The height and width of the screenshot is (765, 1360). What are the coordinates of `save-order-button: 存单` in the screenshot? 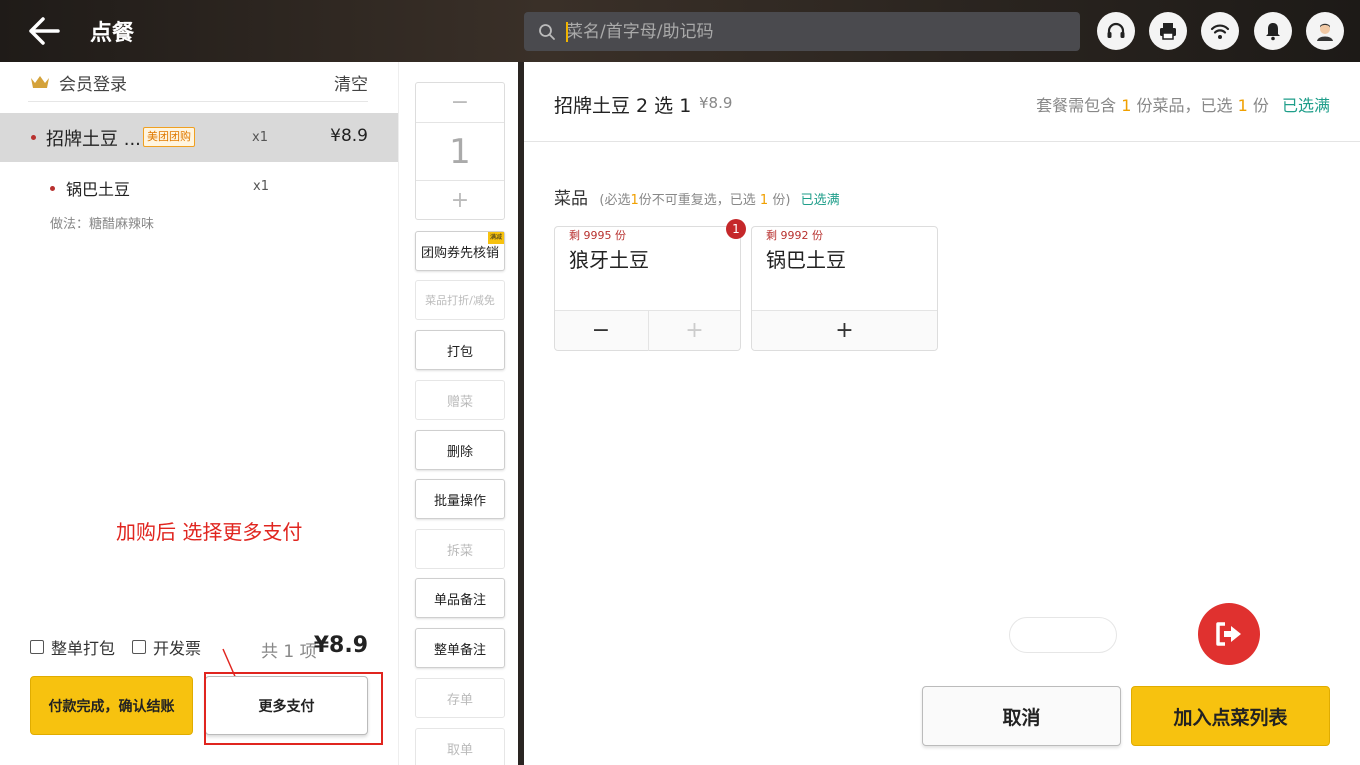 It's located at (460, 698).